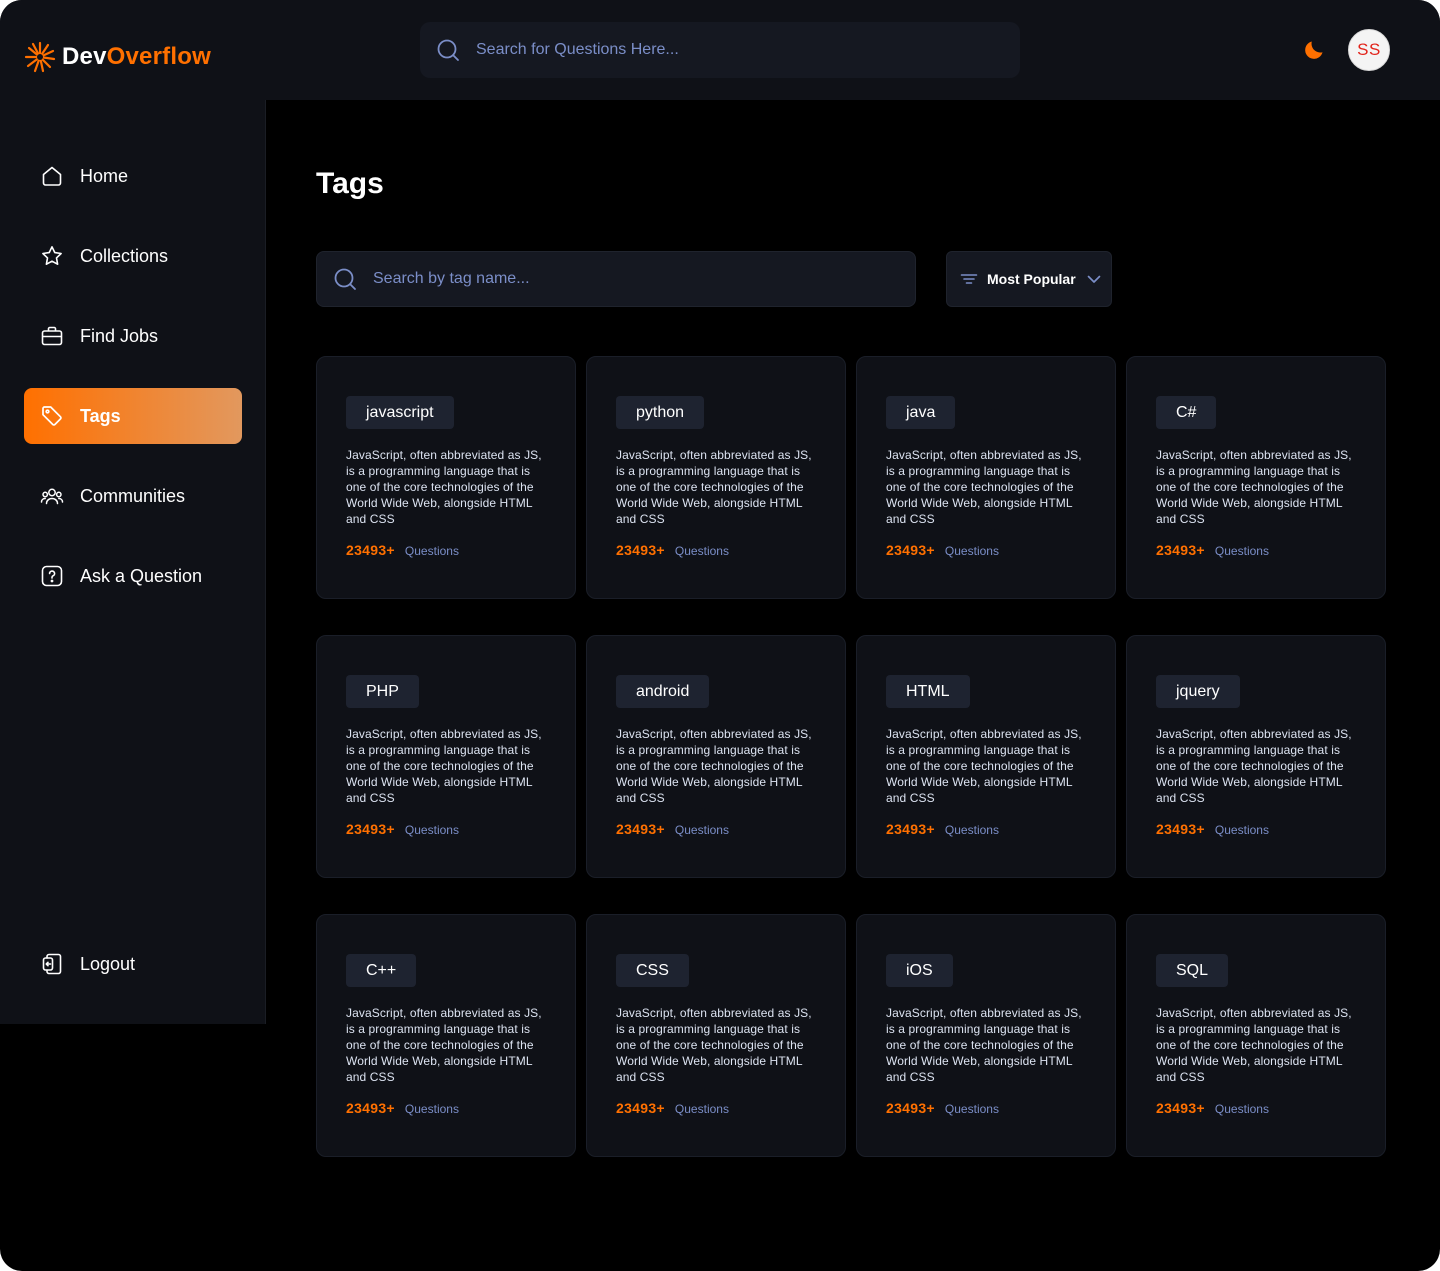  I want to click on brand-name: DevOverflow, so click(136, 57).